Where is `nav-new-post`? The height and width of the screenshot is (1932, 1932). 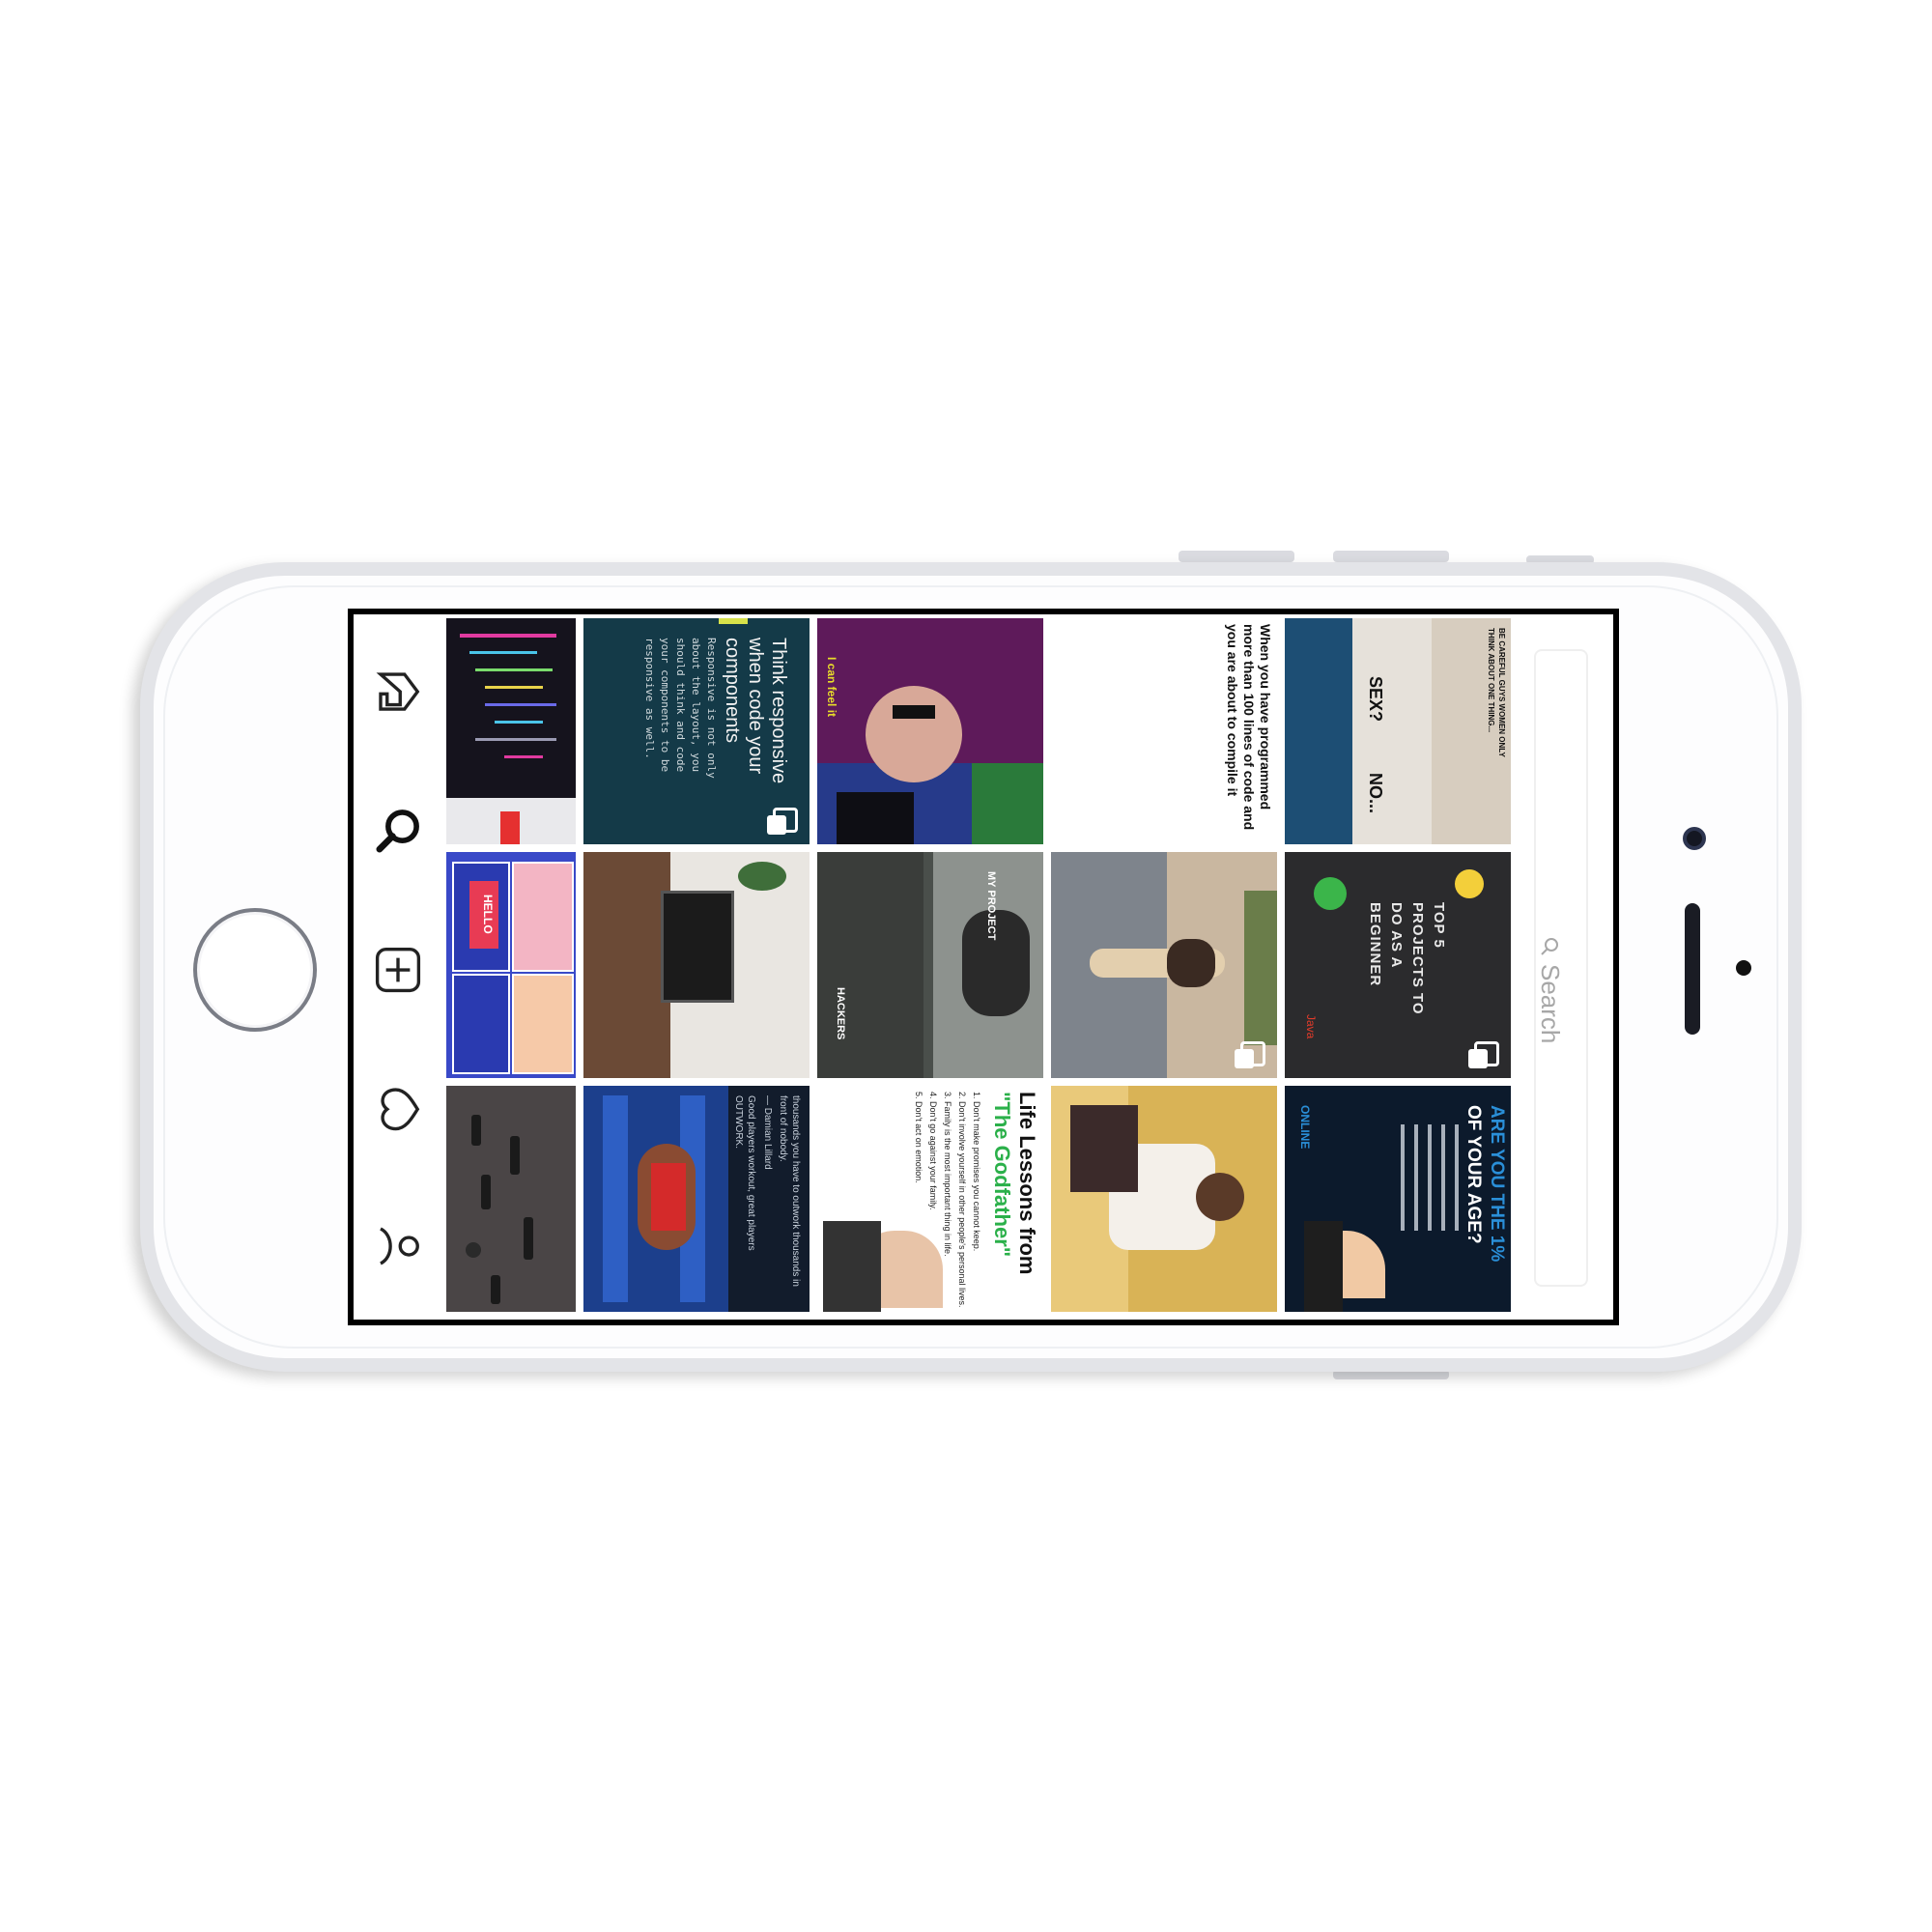
nav-new-post is located at coordinates (398, 970).